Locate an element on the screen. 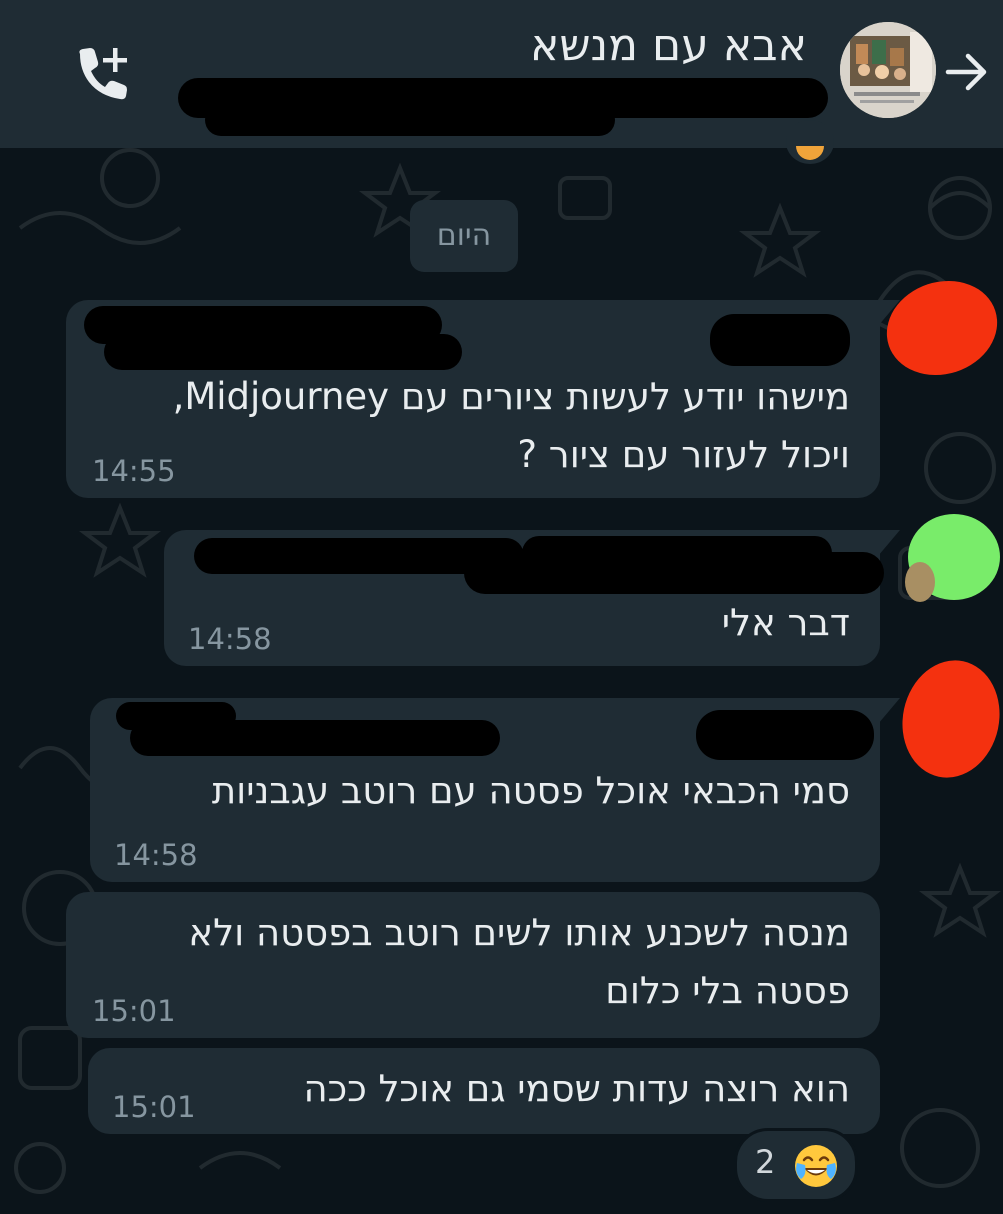  add-call-icon is located at coordinates (102, 72).